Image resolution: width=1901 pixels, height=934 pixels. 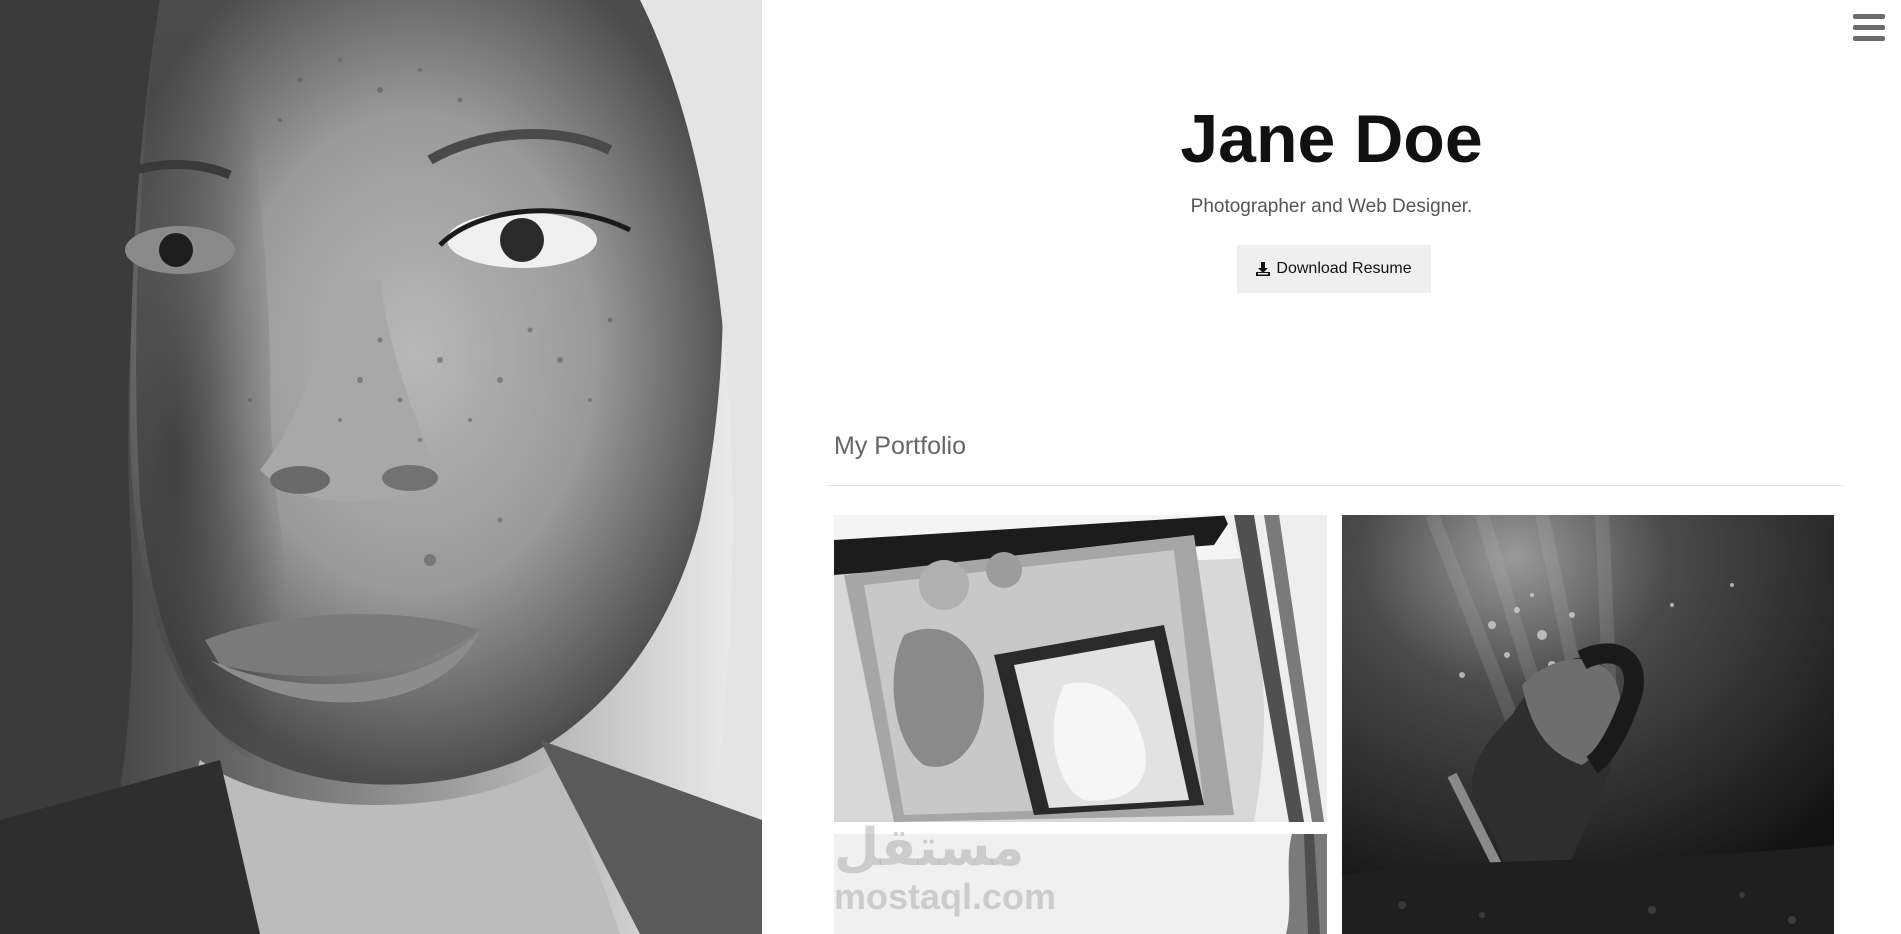 What do you see at coordinates (1344, 268) in the screenshot?
I see `download-resume-label: Download Resume` at bounding box center [1344, 268].